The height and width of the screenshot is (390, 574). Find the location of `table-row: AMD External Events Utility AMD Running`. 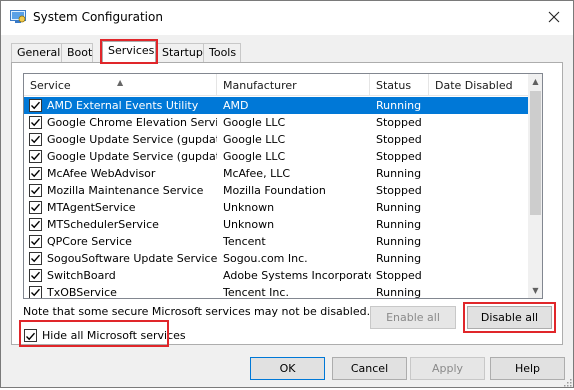

table-row: AMD External Events Utility AMD Running is located at coordinates (276, 105).